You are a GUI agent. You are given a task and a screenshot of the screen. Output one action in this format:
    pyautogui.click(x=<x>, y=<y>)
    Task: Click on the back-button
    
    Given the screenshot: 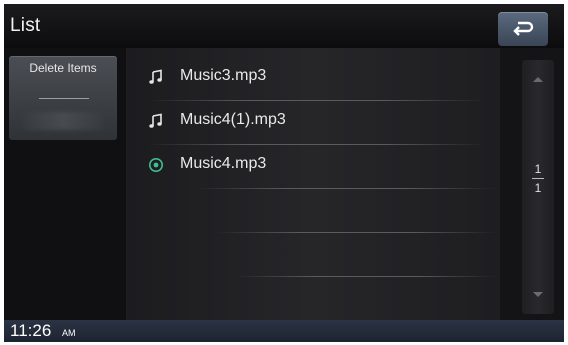 What is the action you would take?
    pyautogui.click(x=523, y=29)
    